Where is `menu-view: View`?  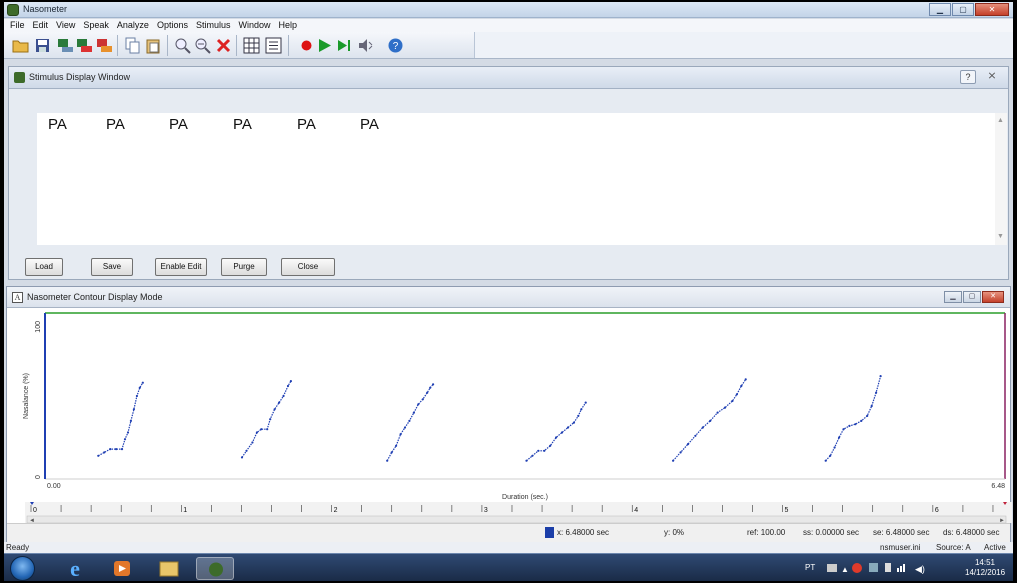
menu-view: View is located at coordinates (65, 25).